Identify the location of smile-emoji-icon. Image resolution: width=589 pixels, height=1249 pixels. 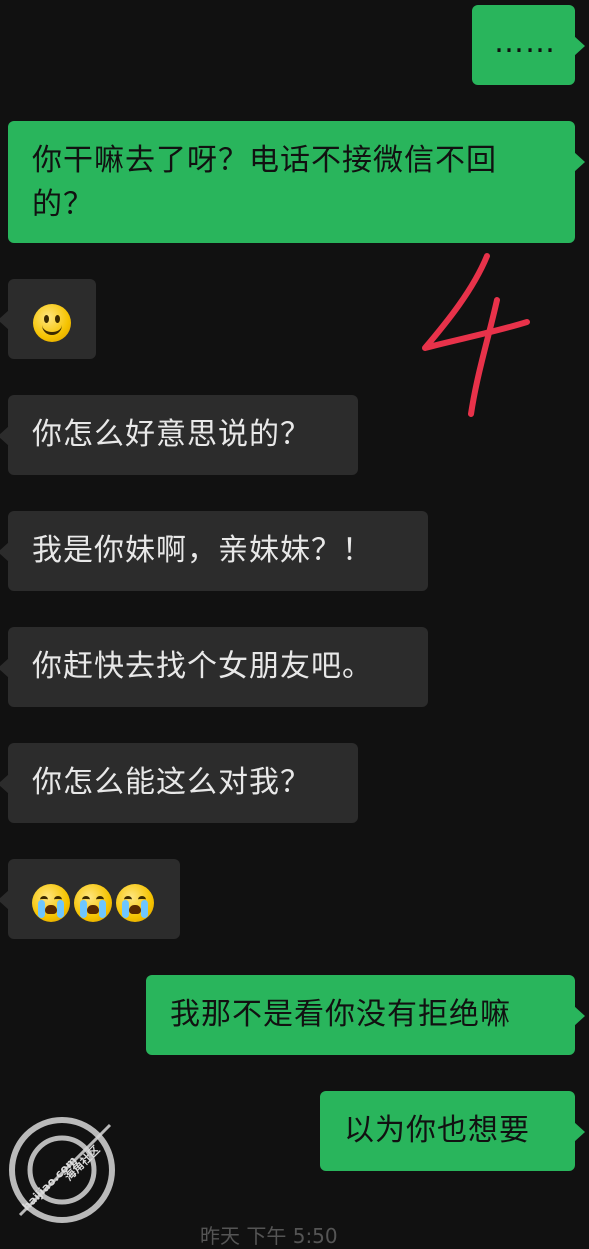
(52, 322).